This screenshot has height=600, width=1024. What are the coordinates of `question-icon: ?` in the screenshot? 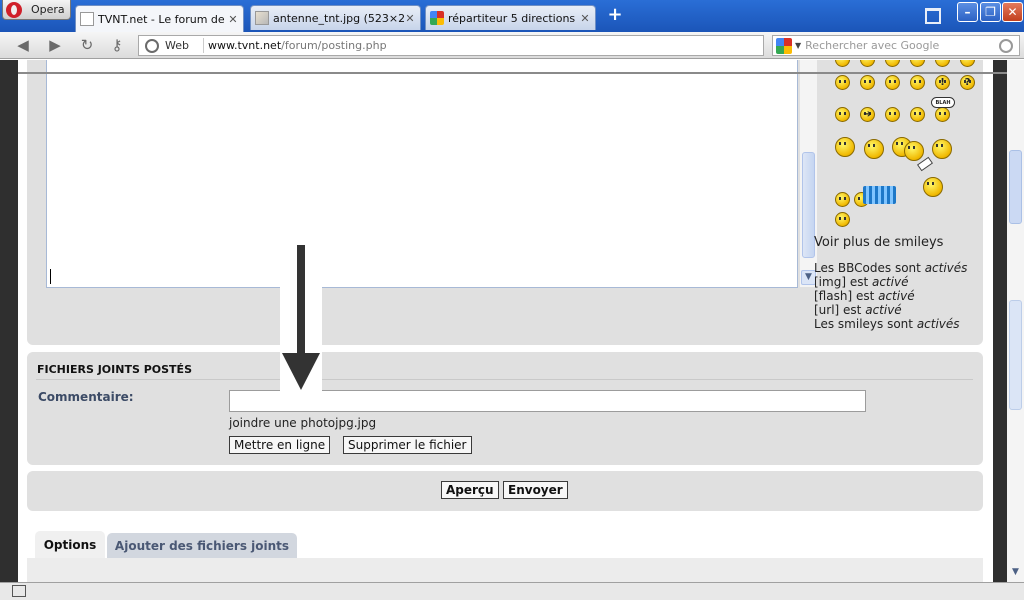 It's located at (967, 82).